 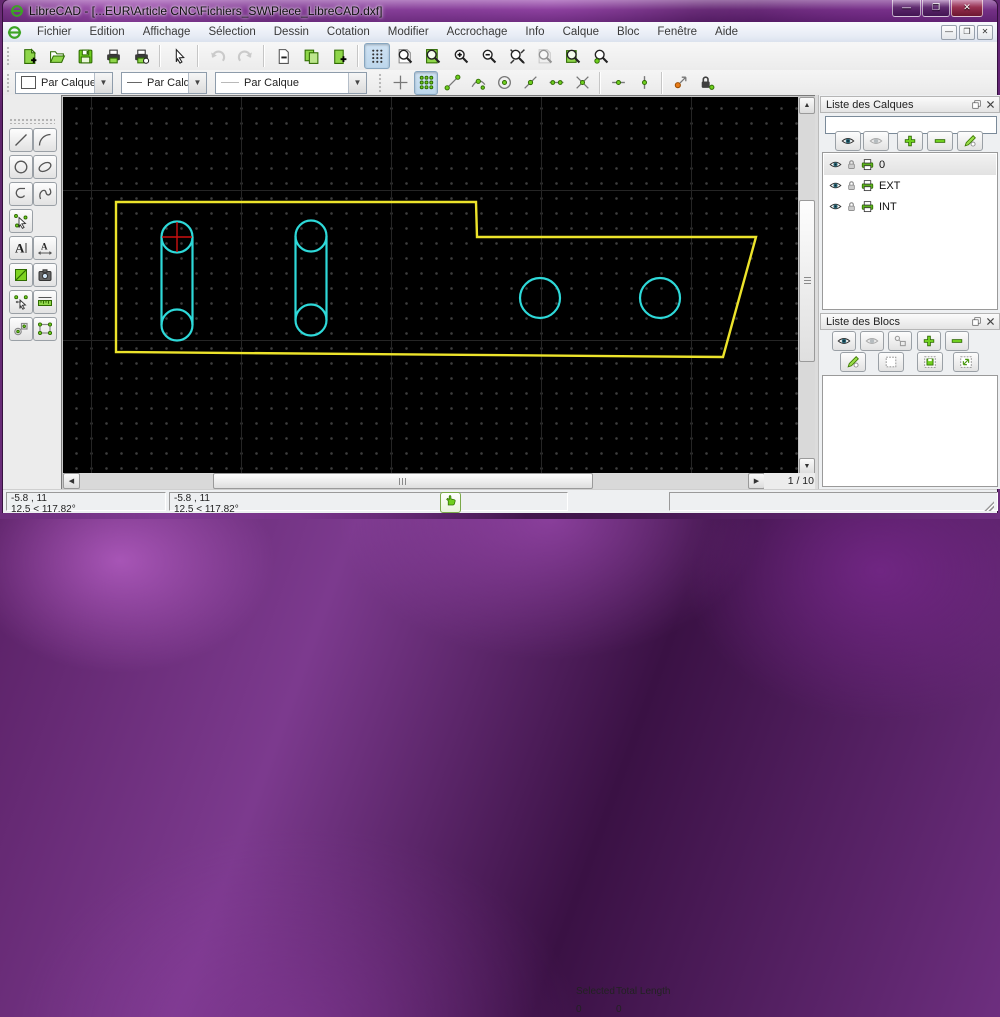 I want to click on frame-button, so click(x=891, y=362).